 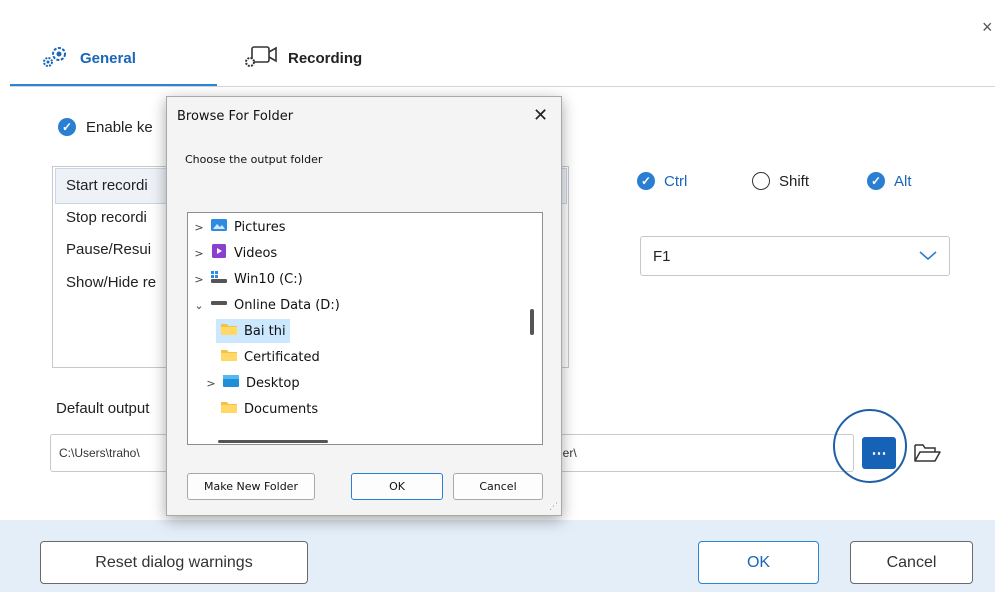 I want to click on tab-recording: Recording, so click(x=303, y=58).